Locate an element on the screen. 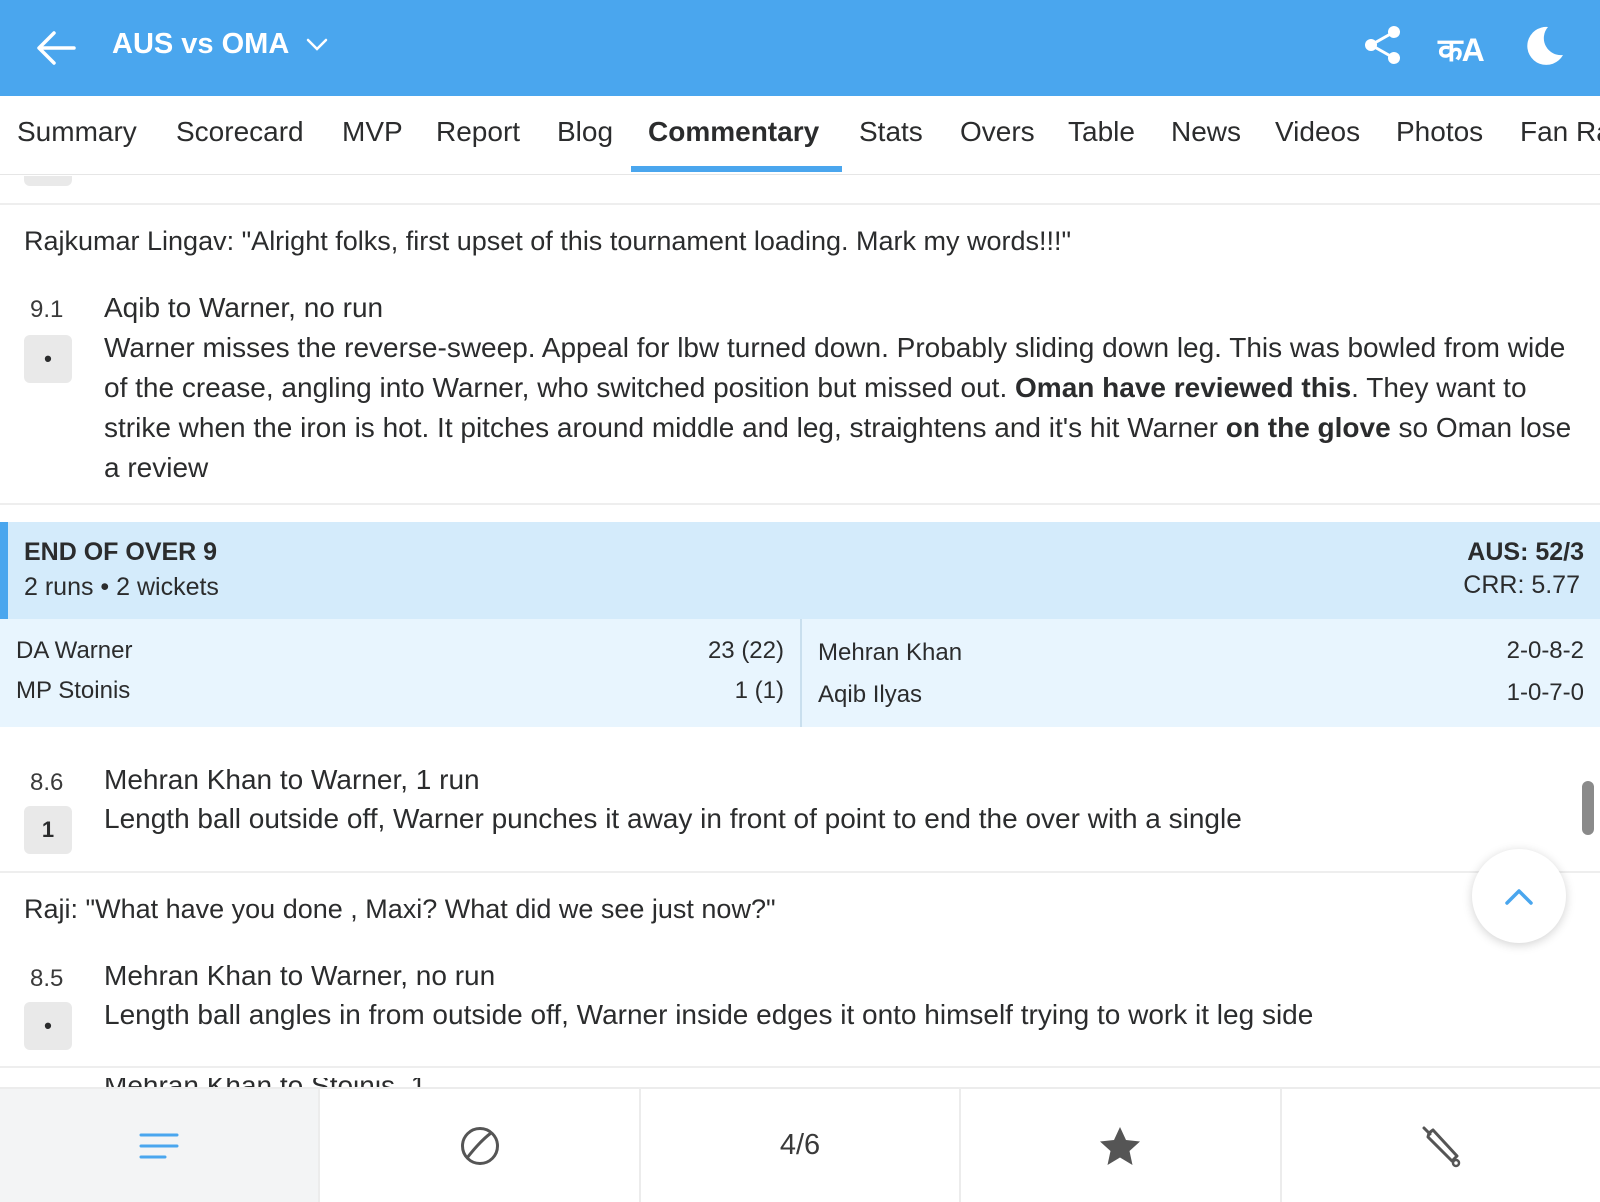 The height and width of the screenshot is (1202, 1600). menu-lines-icon is located at coordinates (159, 1145).